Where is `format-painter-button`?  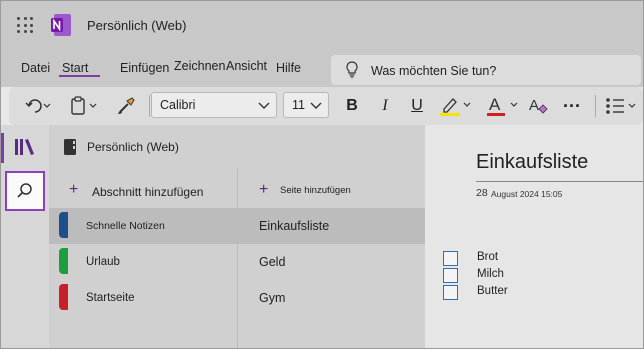 format-painter-button is located at coordinates (126, 106).